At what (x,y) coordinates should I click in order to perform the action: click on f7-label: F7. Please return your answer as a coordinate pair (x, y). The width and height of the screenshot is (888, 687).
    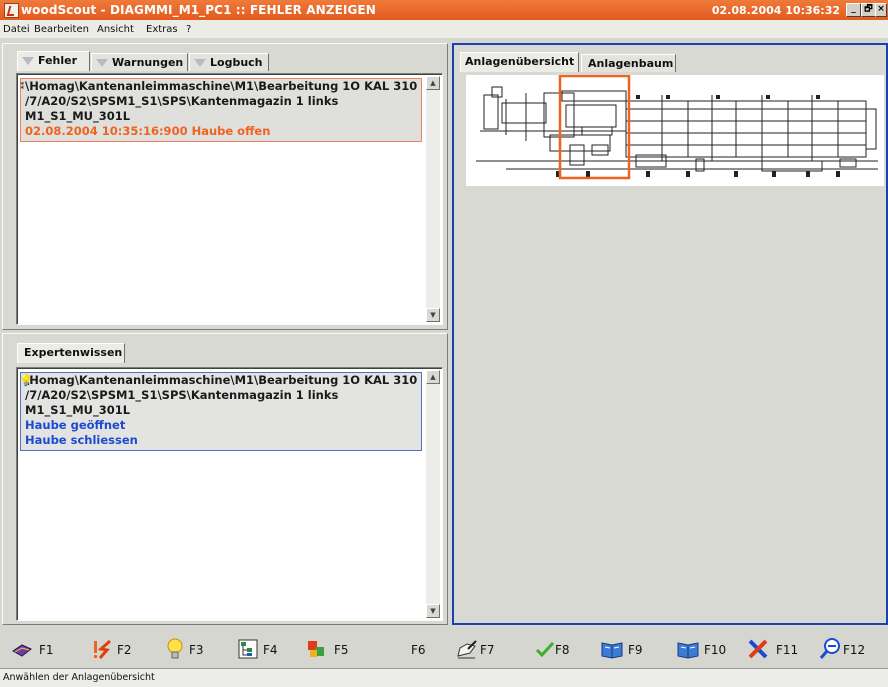
    Looking at the image, I should click on (487, 650).